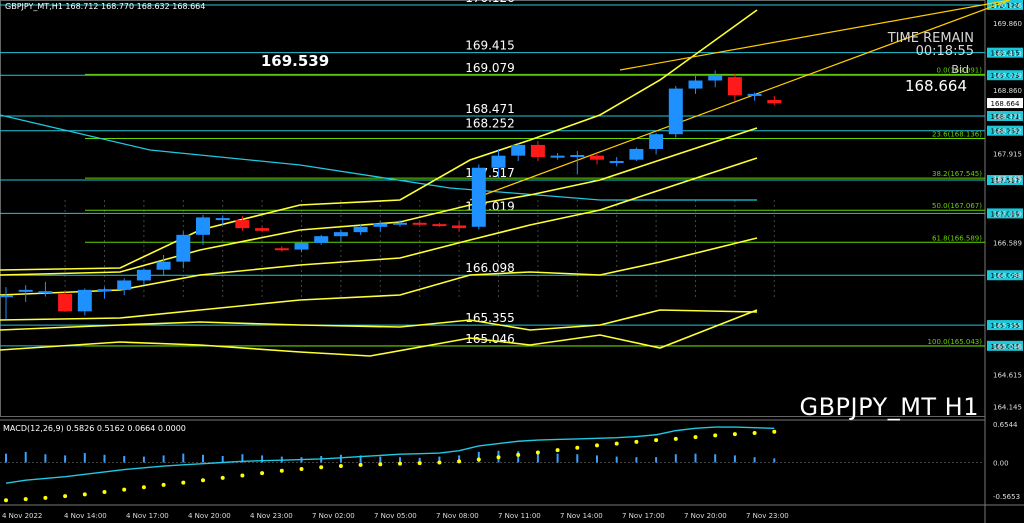 This screenshot has height=523, width=1024. What do you see at coordinates (1007, 117) in the screenshot?
I see `y-tick-label: 168.471` at bounding box center [1007, 117].